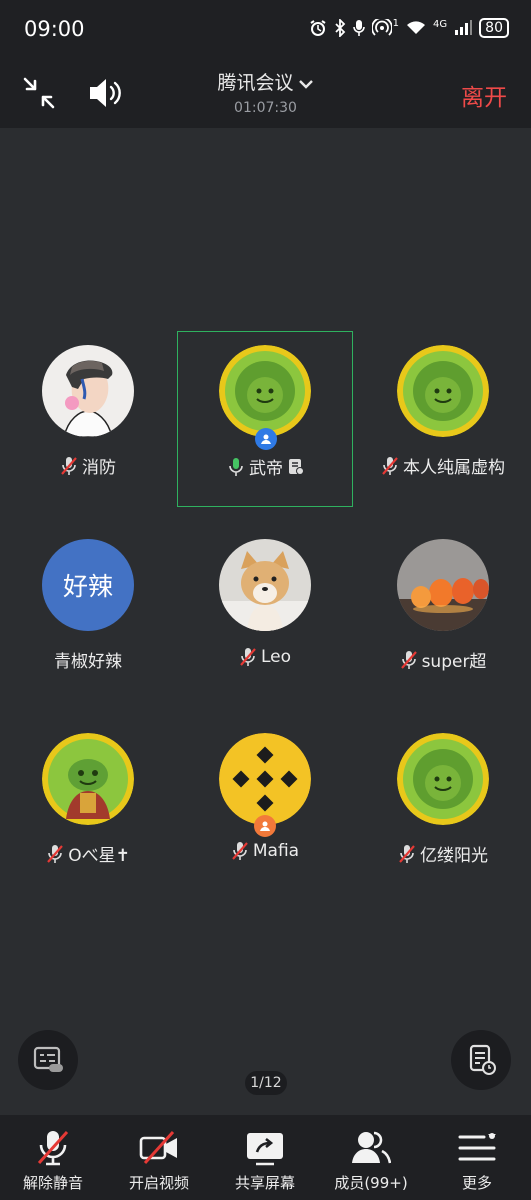 The width and height of the screenshot is (531, 1200). Describe the element at coordinates (340, 28) in the screenshot. I see `bluetooth-icon` at that location.